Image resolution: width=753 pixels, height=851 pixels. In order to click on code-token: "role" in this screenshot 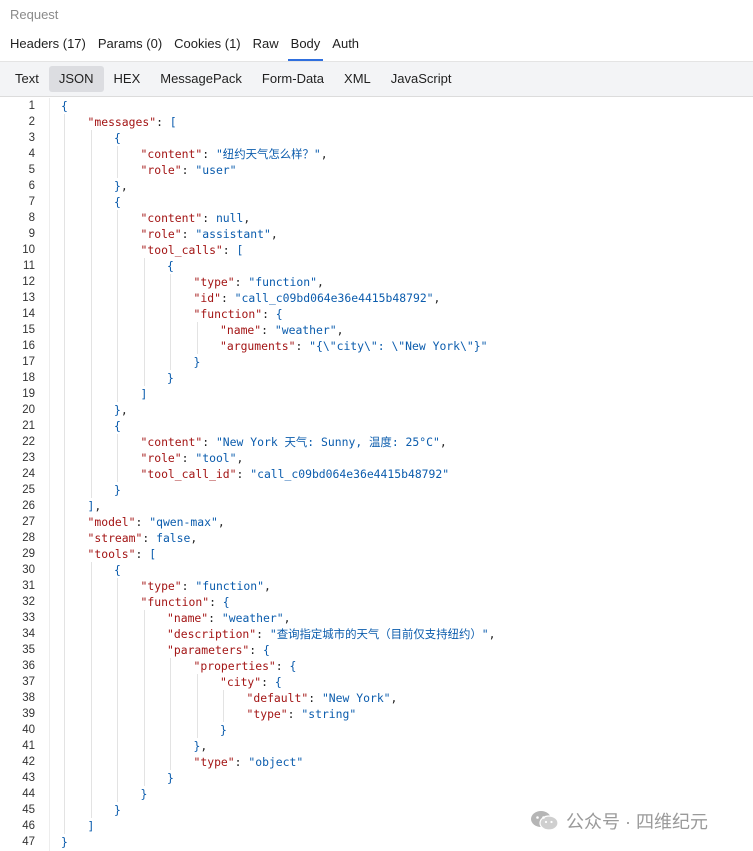, I will do `click(161, 458)`.